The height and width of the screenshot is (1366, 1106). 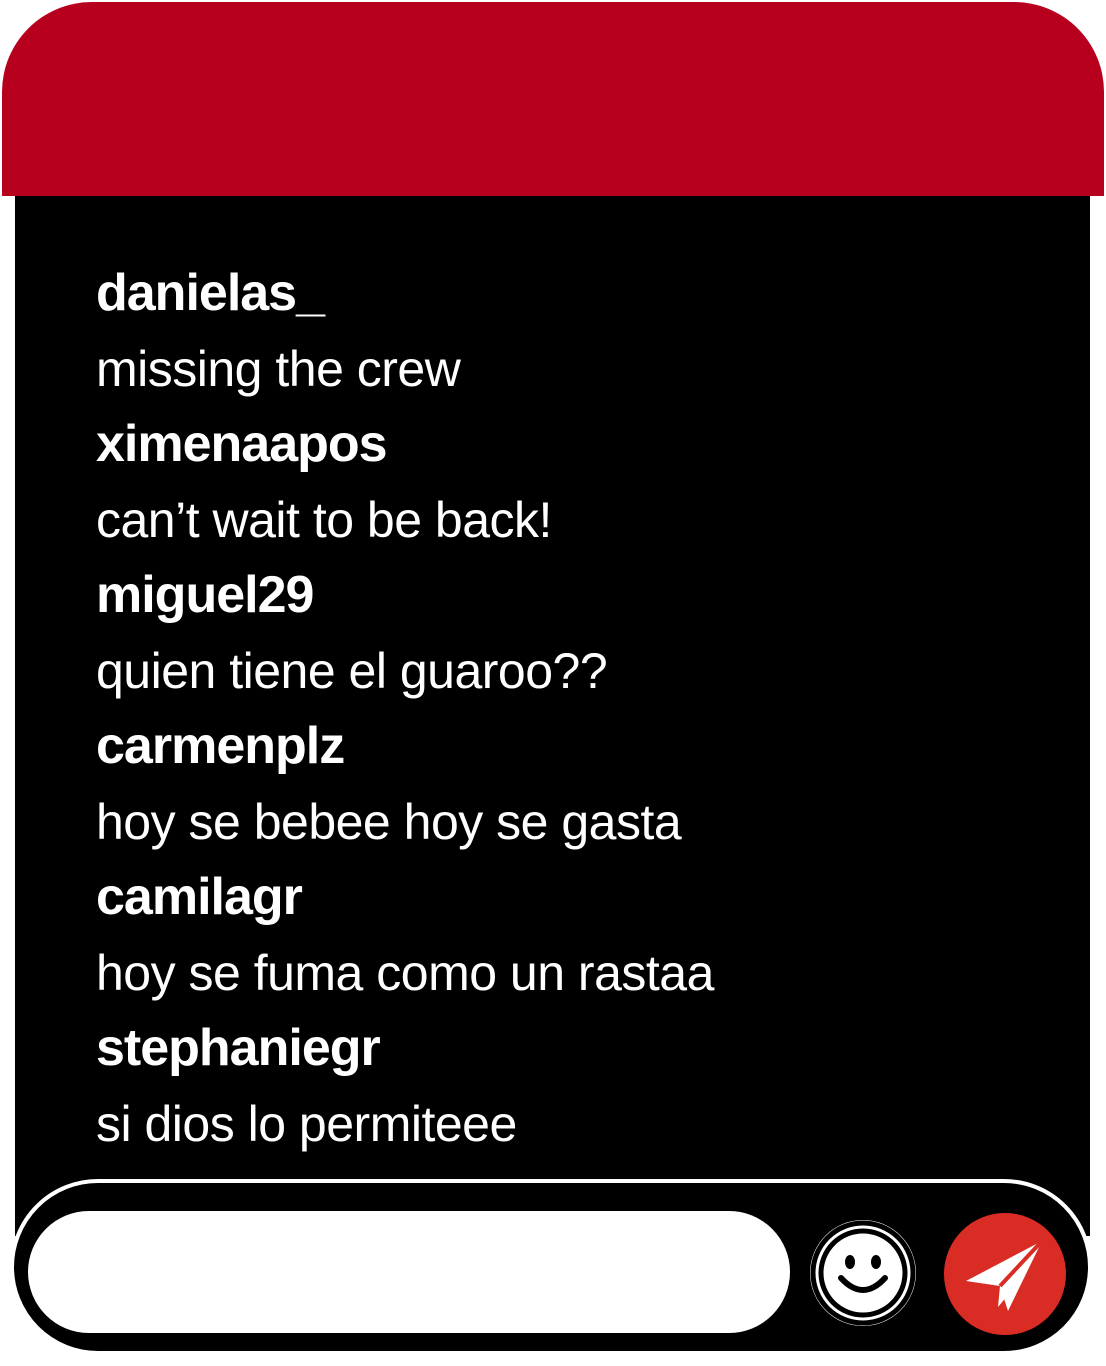 What do you see at coordinates (205, 595) in the screenshot?
I see `message-username: miguel29` at bounding box center [205, 595].